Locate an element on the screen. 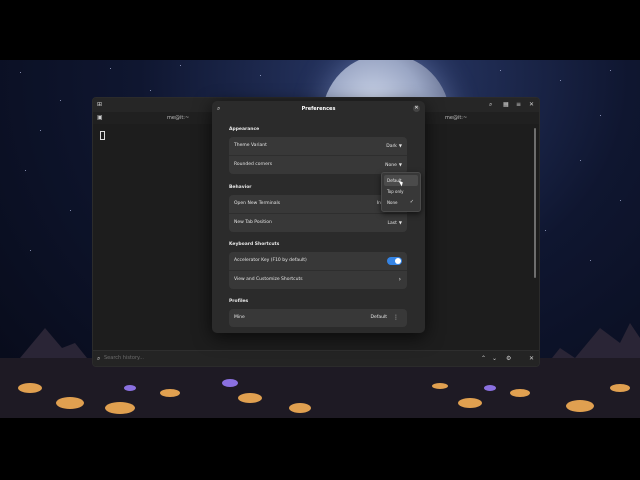 This screenshot has height=480, width=640. overview-icon: ▣ is located at coordinates (100, 118).